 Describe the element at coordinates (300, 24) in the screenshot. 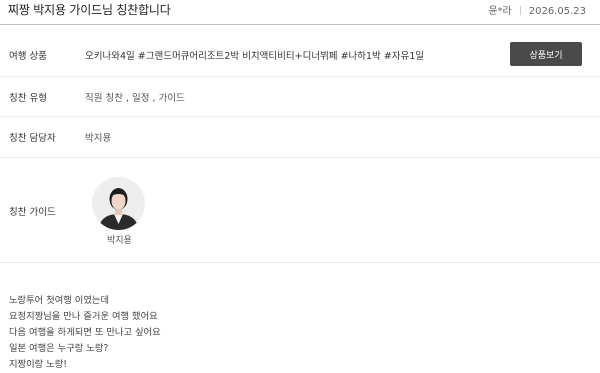

I see `header-divider` at that location.